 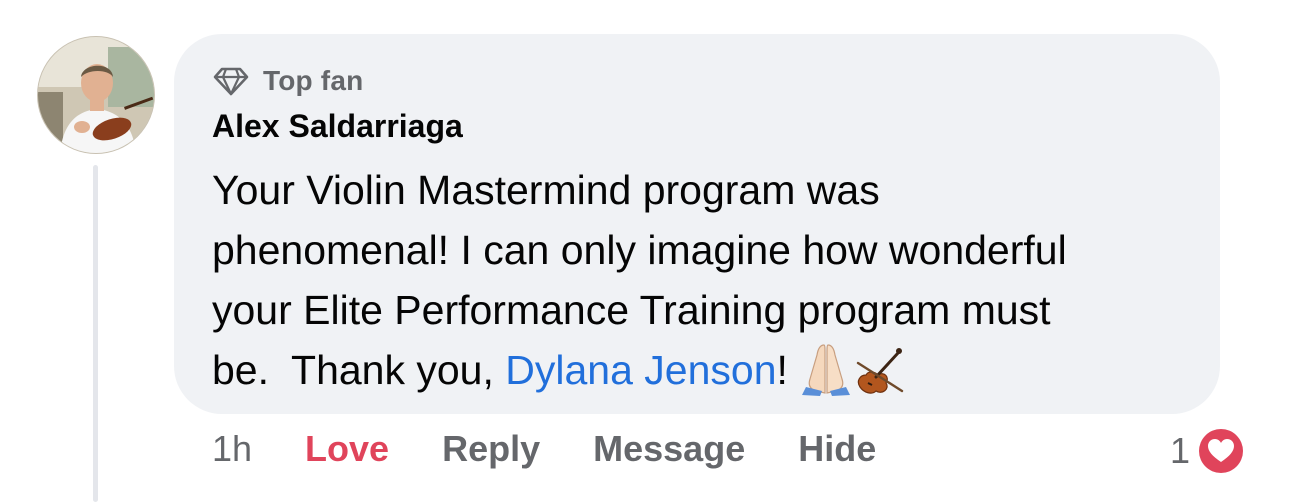 I want to click on timestamp-link: 1h, so click(x=232, y=449).